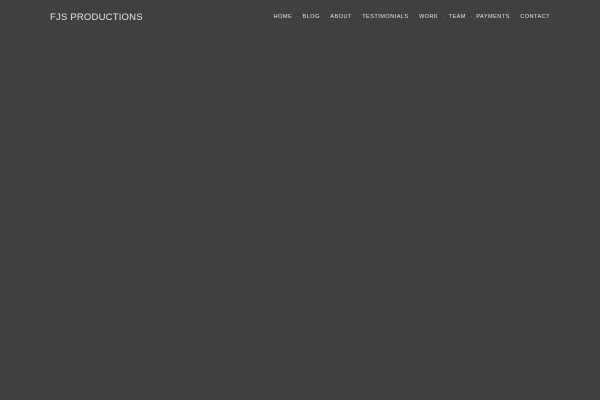 Image resolution: width=600 pixels, height=400 pixels. Describe the element at coordinates (283, 17) in the screenshot. I see `nav-item-home: HOME` at that location.